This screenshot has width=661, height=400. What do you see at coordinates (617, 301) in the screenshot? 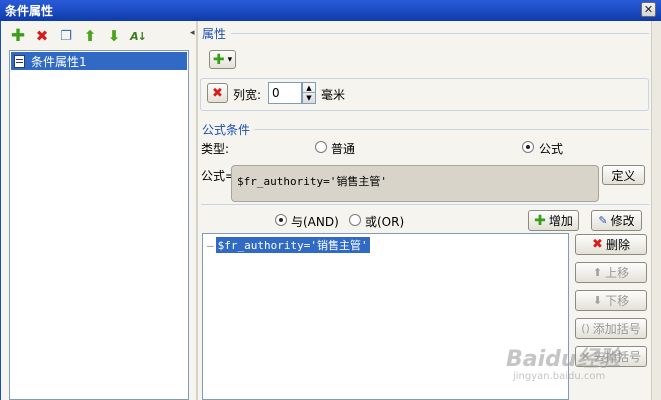
I see `move-down-label: 下移` at bounding box center [617, 301].